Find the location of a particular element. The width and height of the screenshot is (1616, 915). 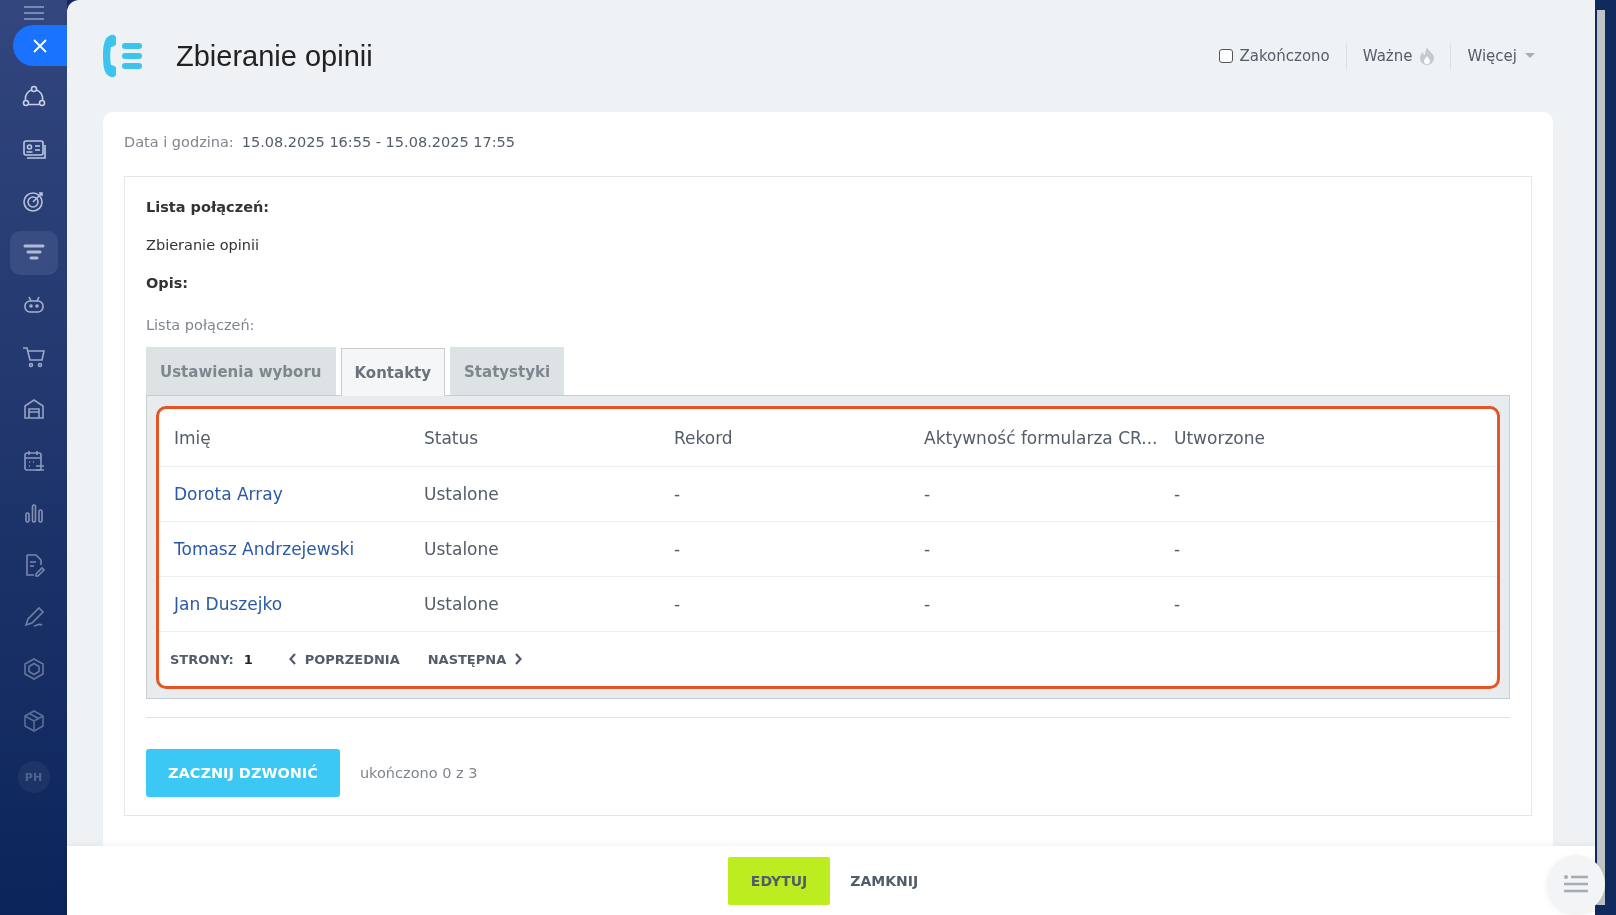

scrollbar is located at coordinates (1601, 457).